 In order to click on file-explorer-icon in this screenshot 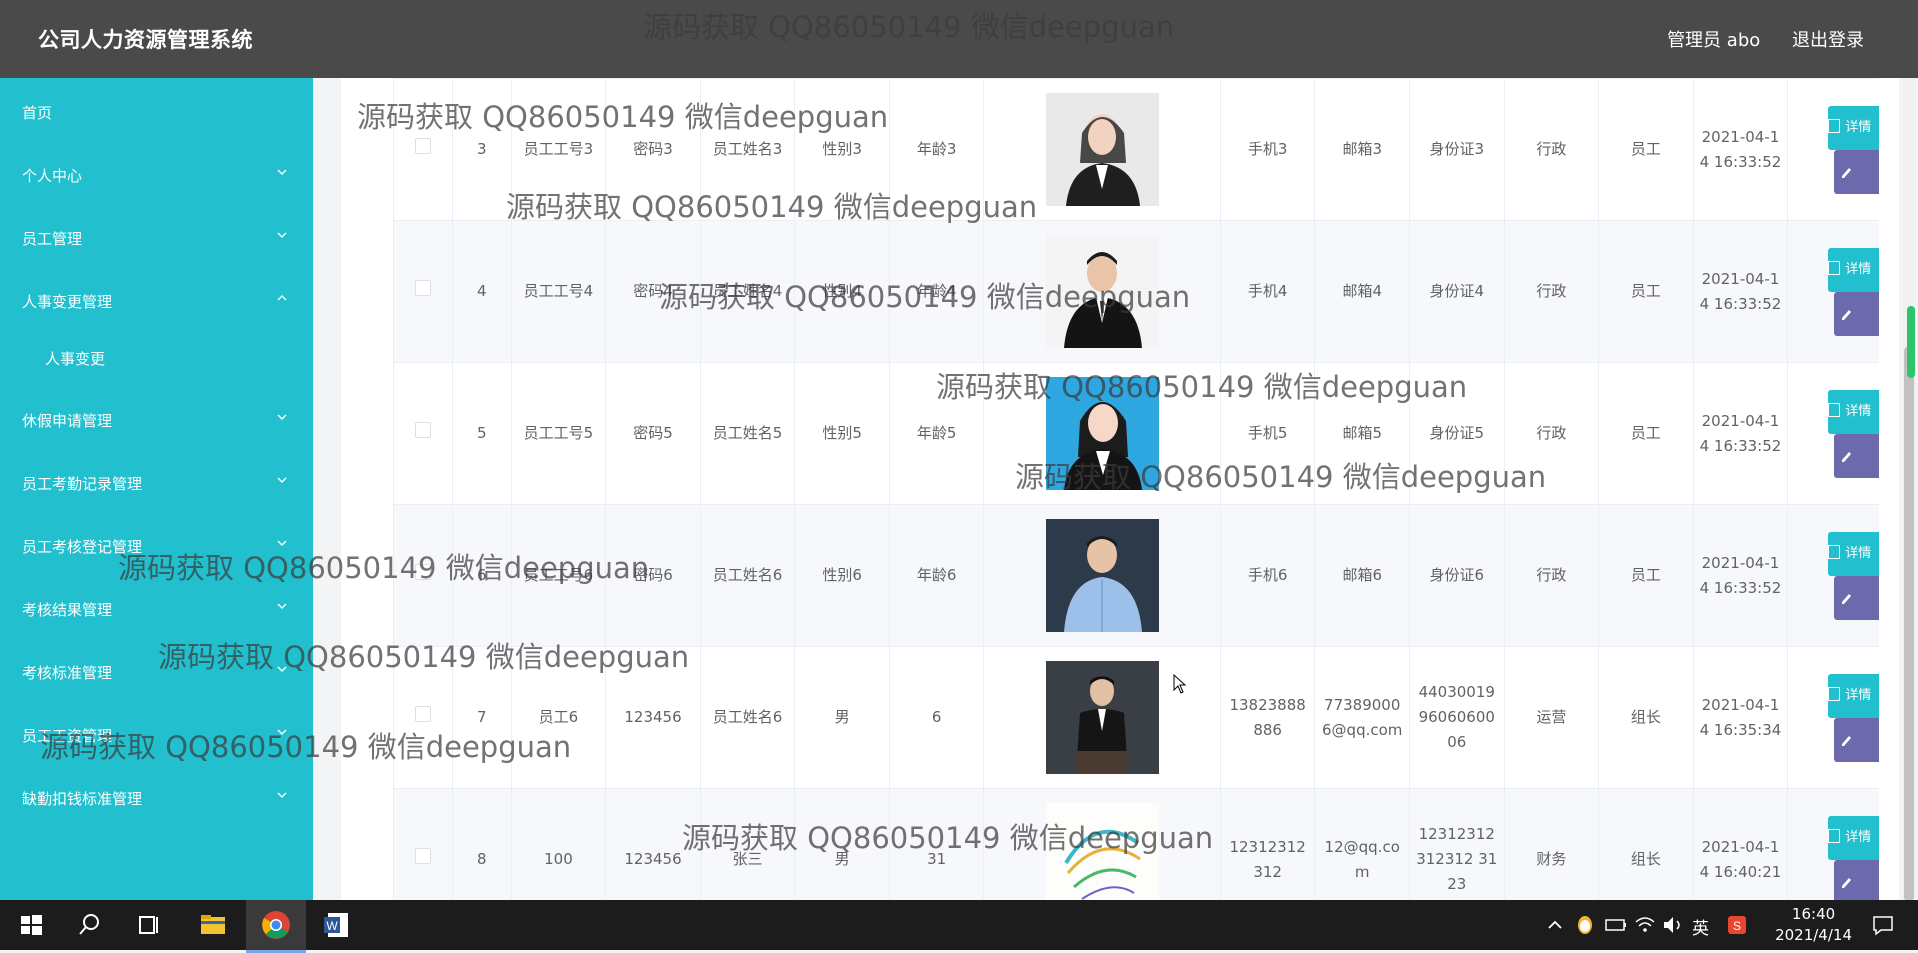, I will do `click(213, 925)`.